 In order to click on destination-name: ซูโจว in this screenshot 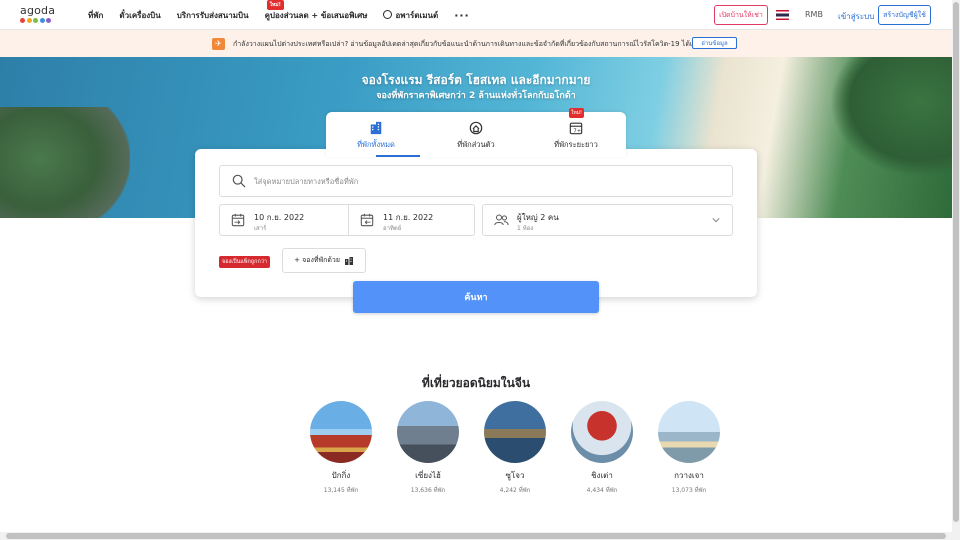, I will do `click(515, 475)`.